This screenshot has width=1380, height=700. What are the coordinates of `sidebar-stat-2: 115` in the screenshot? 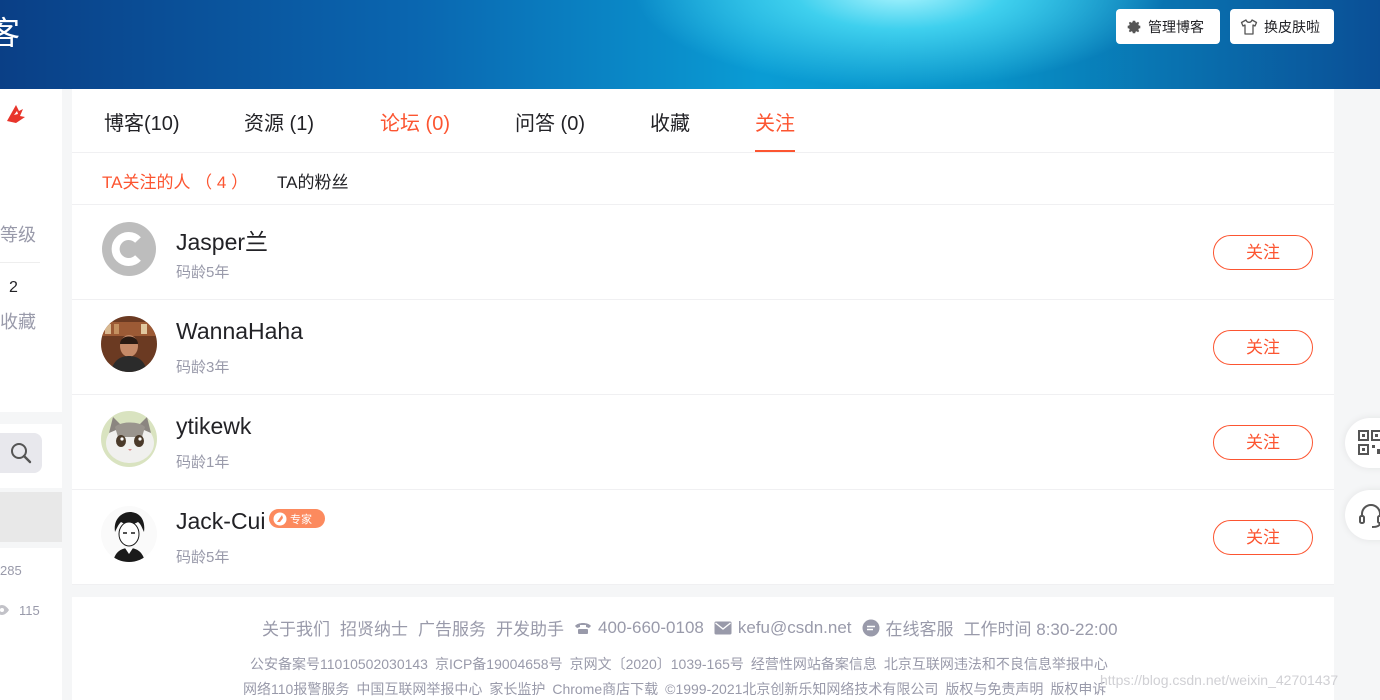 It's located at (29, 610).